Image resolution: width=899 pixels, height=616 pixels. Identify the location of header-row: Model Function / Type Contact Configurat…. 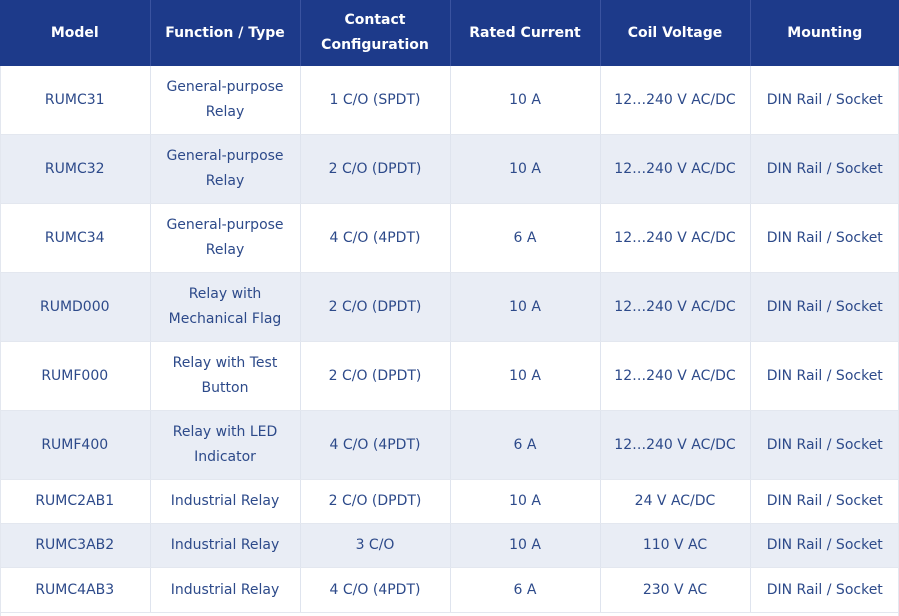
(449, 33).